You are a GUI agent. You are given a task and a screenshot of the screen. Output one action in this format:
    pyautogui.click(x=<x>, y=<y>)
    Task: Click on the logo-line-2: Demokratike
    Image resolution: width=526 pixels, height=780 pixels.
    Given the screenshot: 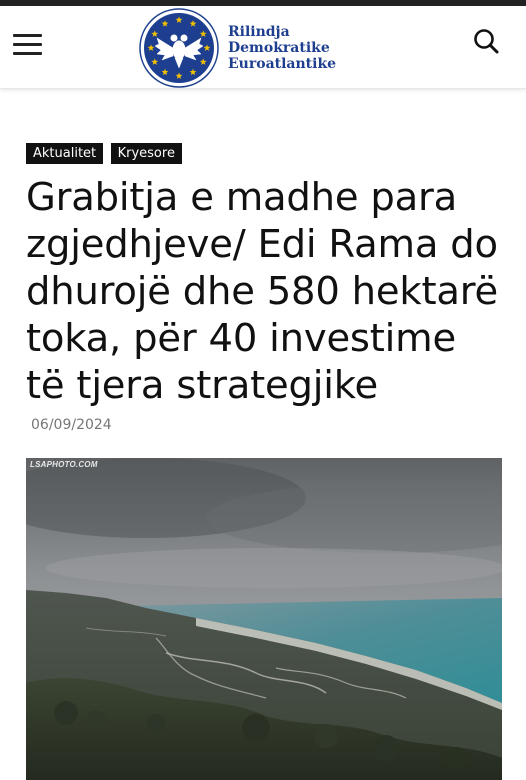 What is the action you would take?
    pyautogui.click(x=279, y=48)
    